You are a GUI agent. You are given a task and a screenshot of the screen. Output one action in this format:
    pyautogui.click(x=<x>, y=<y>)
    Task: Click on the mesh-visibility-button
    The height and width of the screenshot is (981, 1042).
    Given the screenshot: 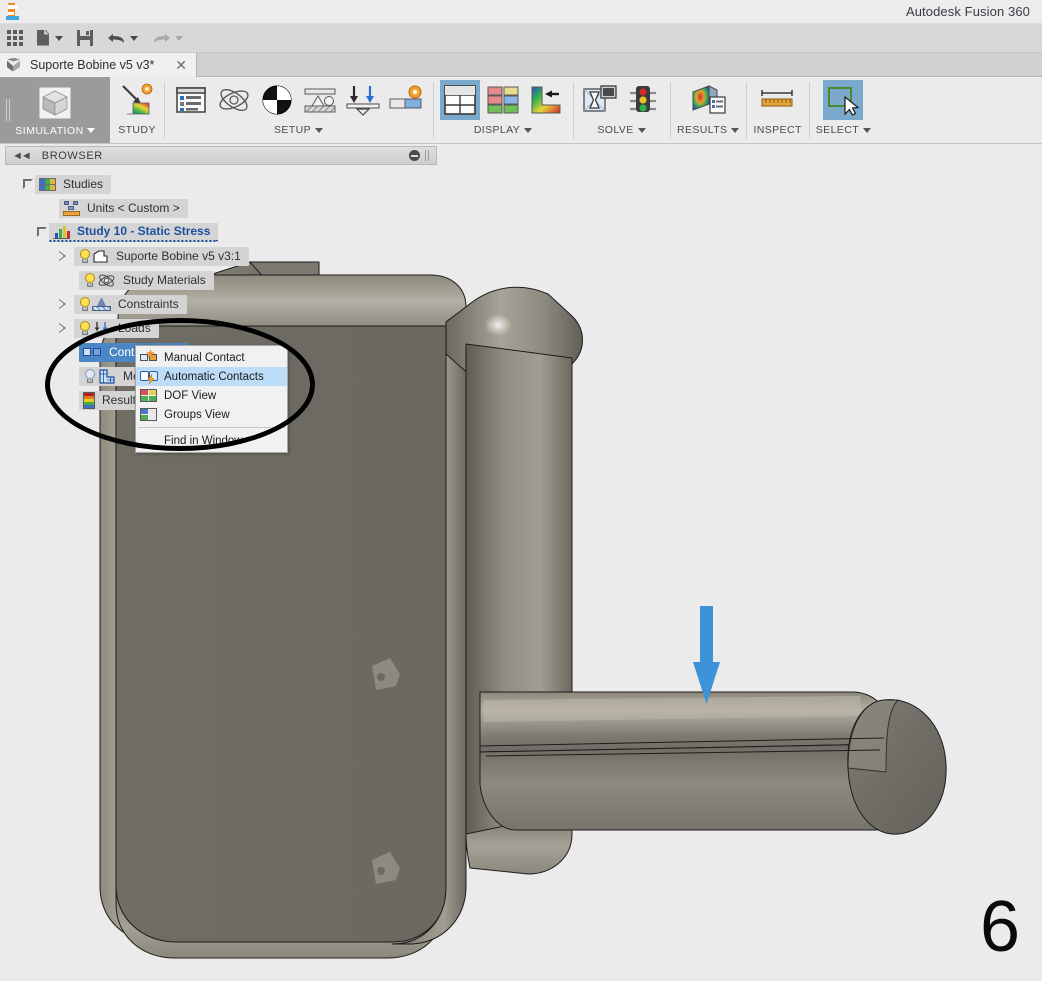 What is the action you would take?
    pyautogui.click(x=460, y=100)
    